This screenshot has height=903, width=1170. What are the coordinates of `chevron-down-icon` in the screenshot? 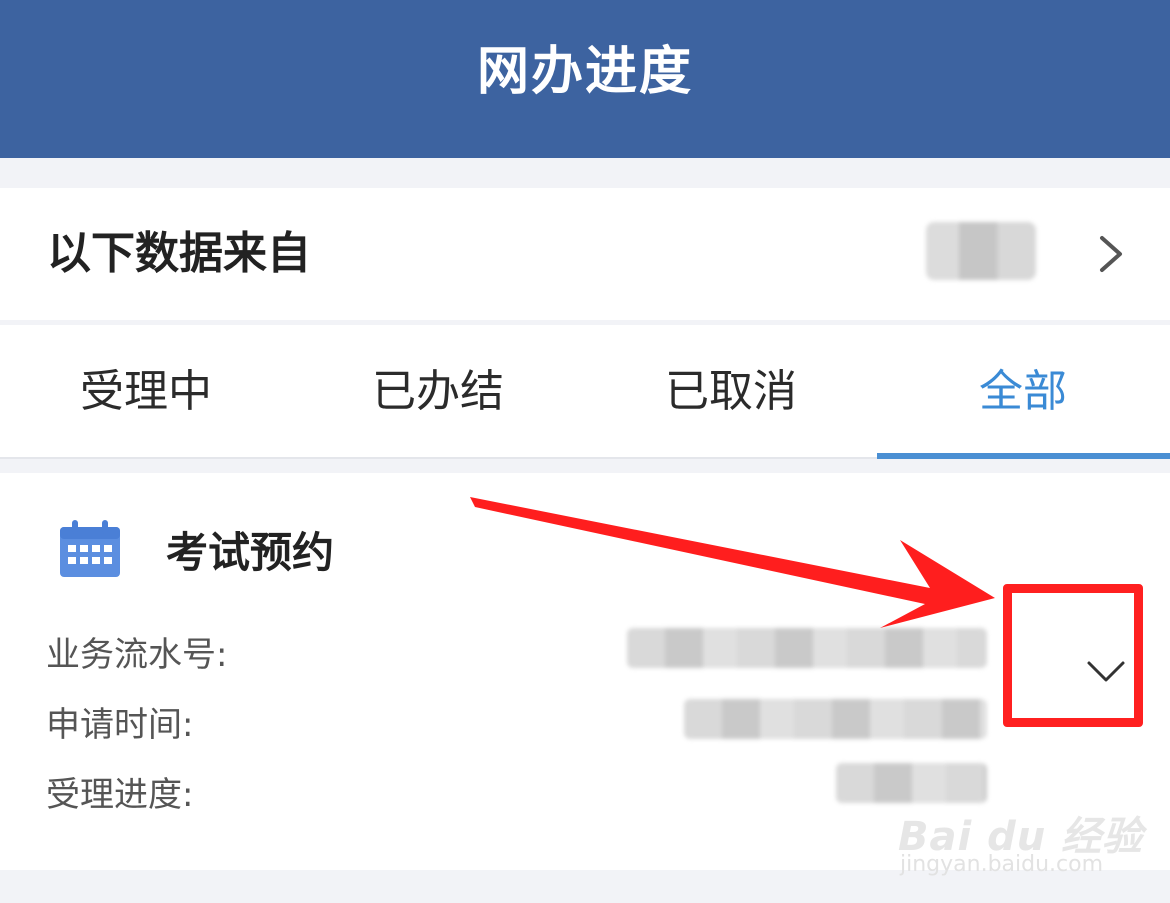 It's located at (1106, 672).